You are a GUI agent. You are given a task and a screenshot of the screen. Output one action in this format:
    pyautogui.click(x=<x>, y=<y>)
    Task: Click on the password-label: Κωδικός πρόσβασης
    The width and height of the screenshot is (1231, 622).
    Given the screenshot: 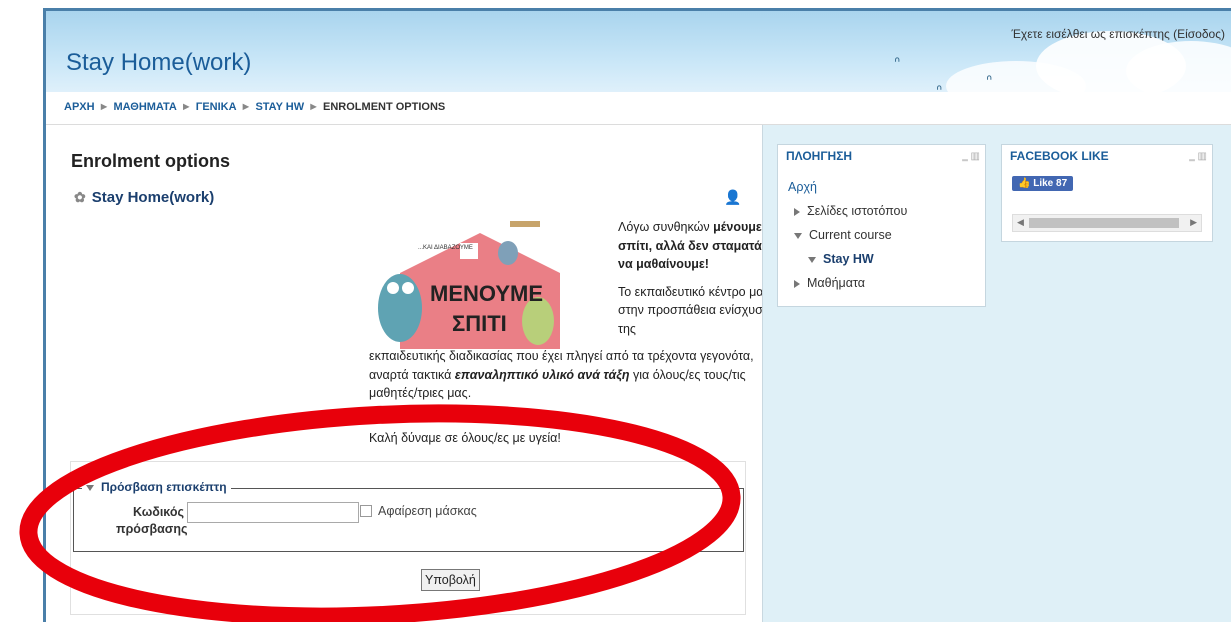 What is the action you would take?
    pyautogui.click(x=152, y=520)
    